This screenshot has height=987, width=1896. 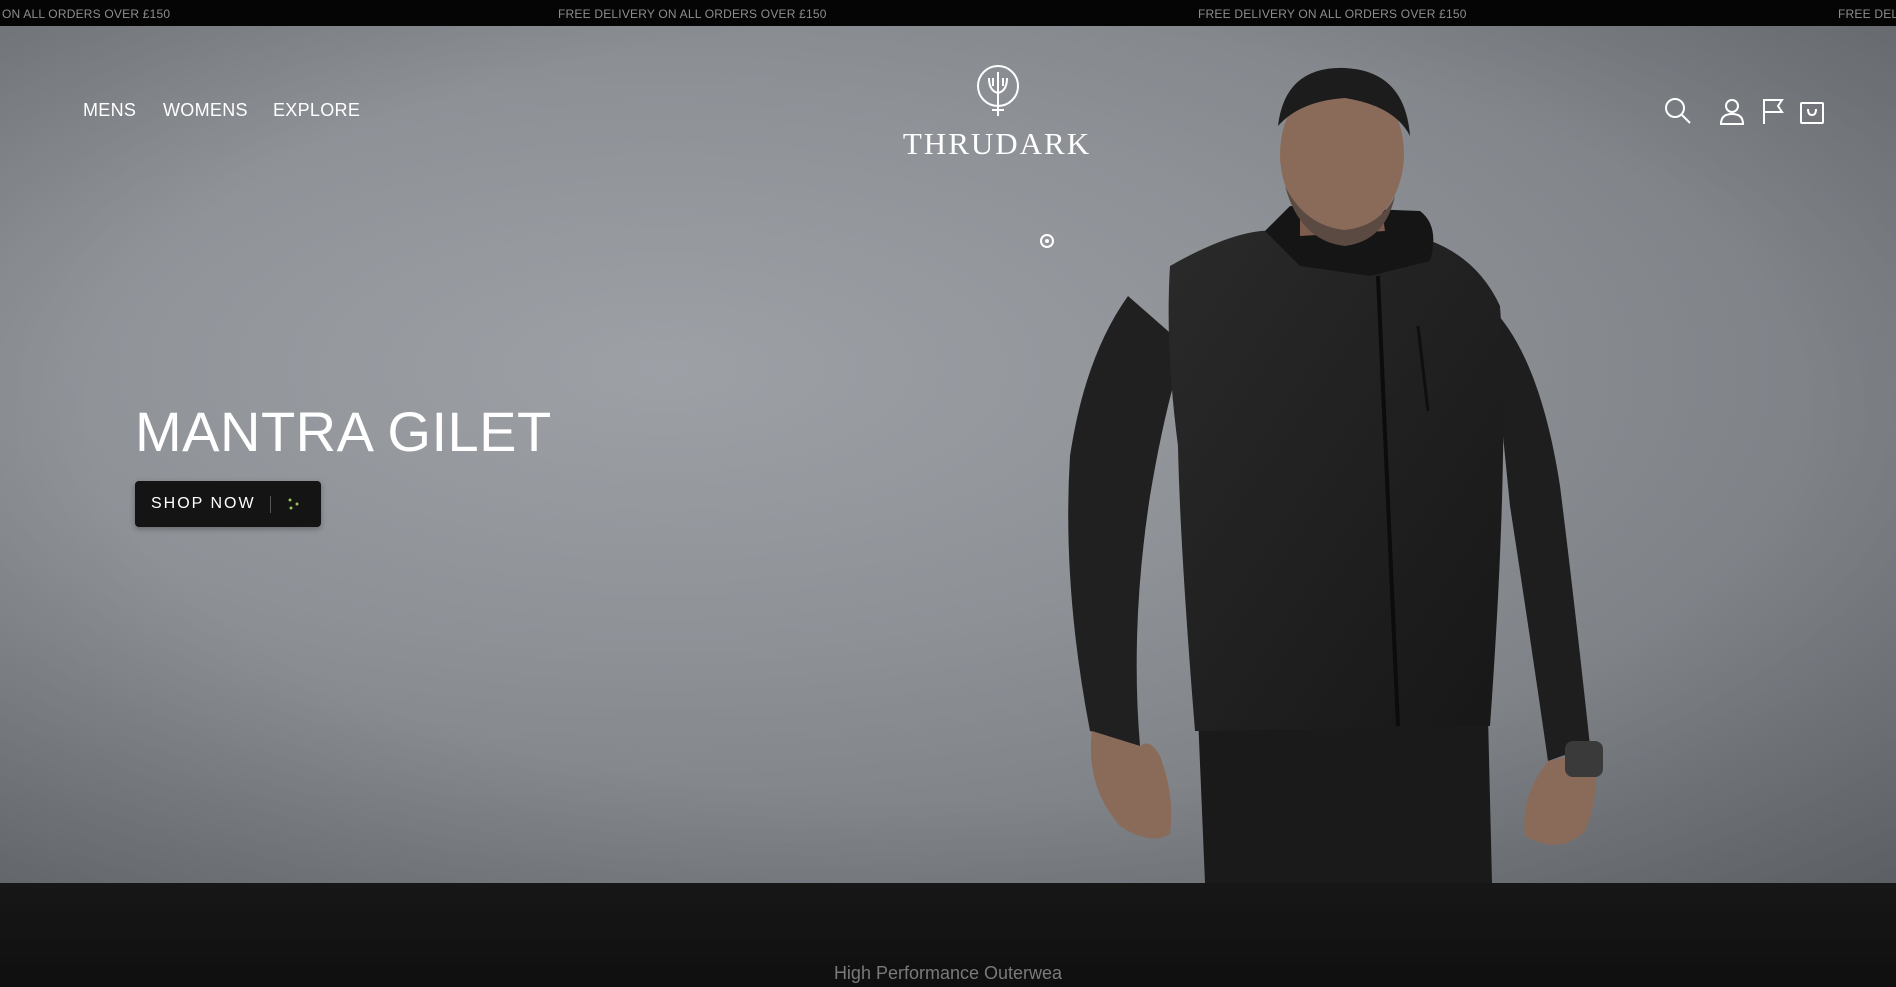 What do you see at coordinates (948, 973) in the screenshot?
I see `section-heading: High Performance Outerwea` at bounding box center [948, 973].